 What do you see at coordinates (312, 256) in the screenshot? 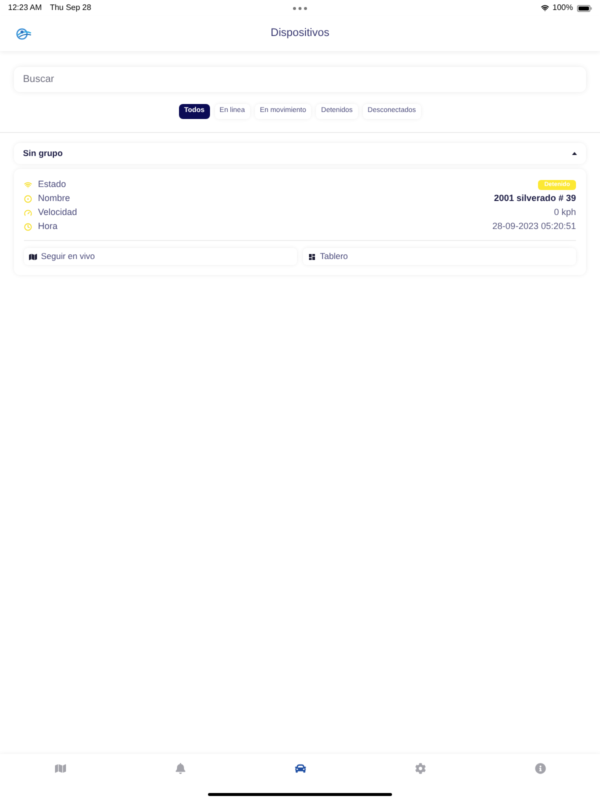
I see `dashboard-icon` at bounding box center [312, 256].